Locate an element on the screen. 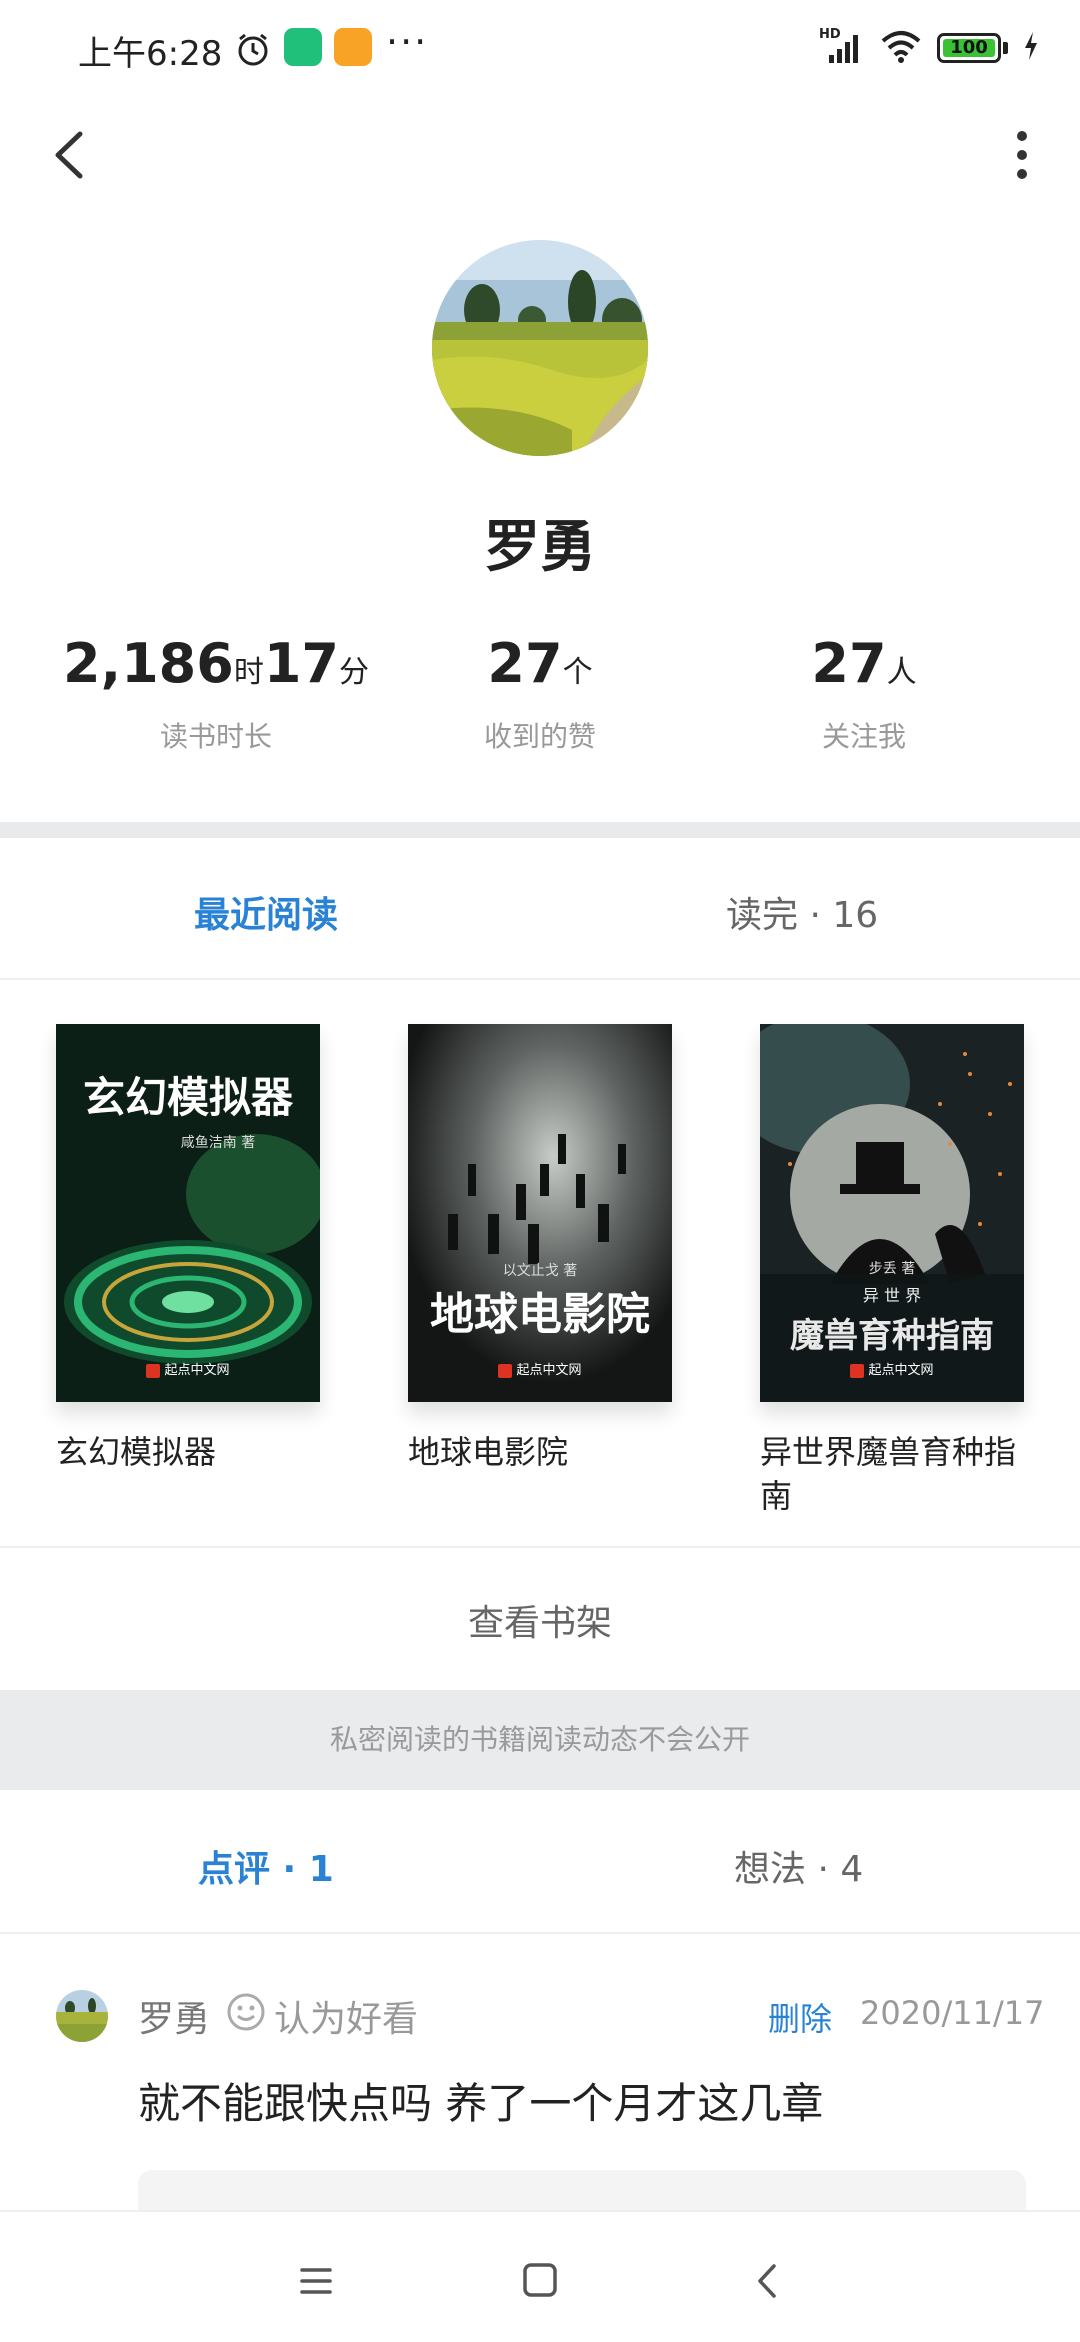 Image resolution: width=1080 pixels, height=2342 pixels. chevron-left-icon is located at coordinates (69, 155).